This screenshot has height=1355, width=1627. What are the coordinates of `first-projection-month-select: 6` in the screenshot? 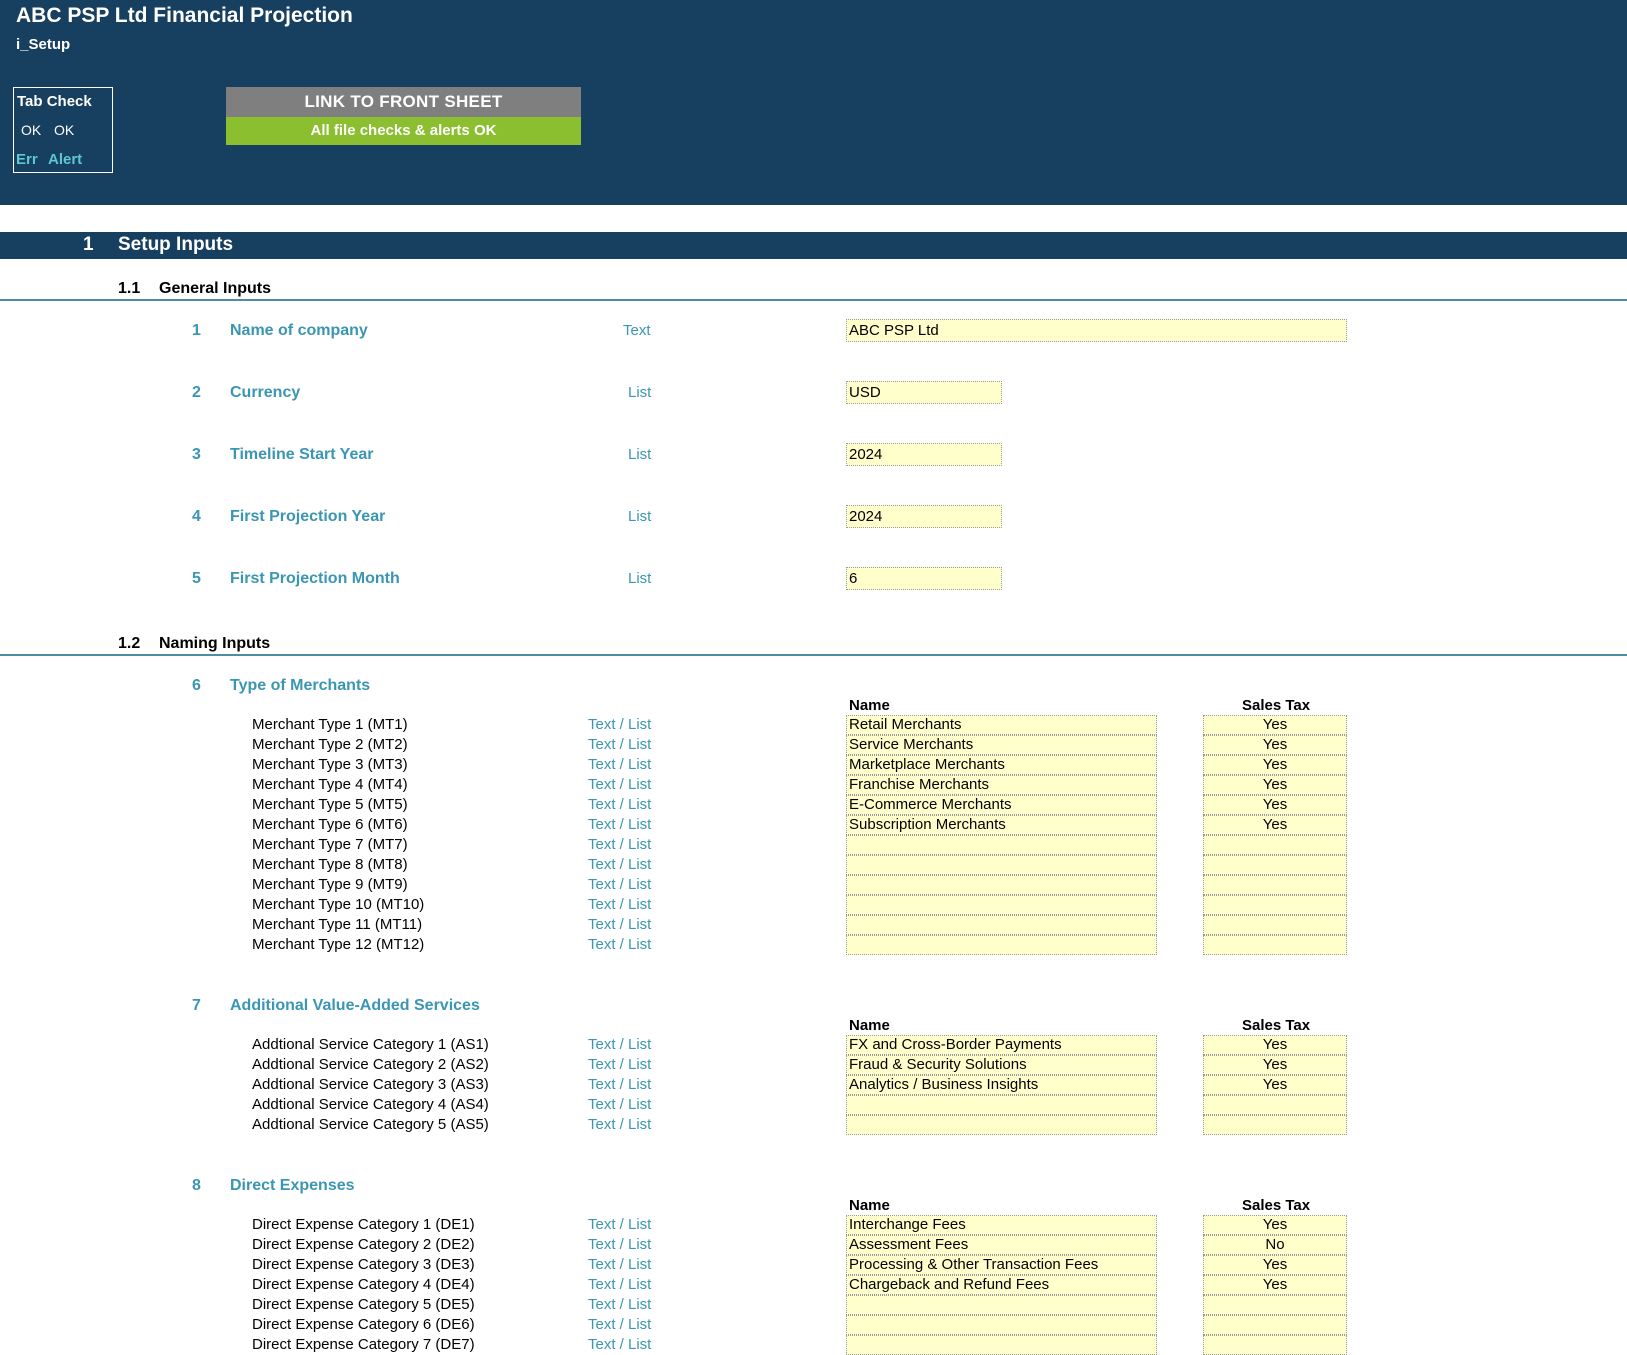 It's located at (924, 578).